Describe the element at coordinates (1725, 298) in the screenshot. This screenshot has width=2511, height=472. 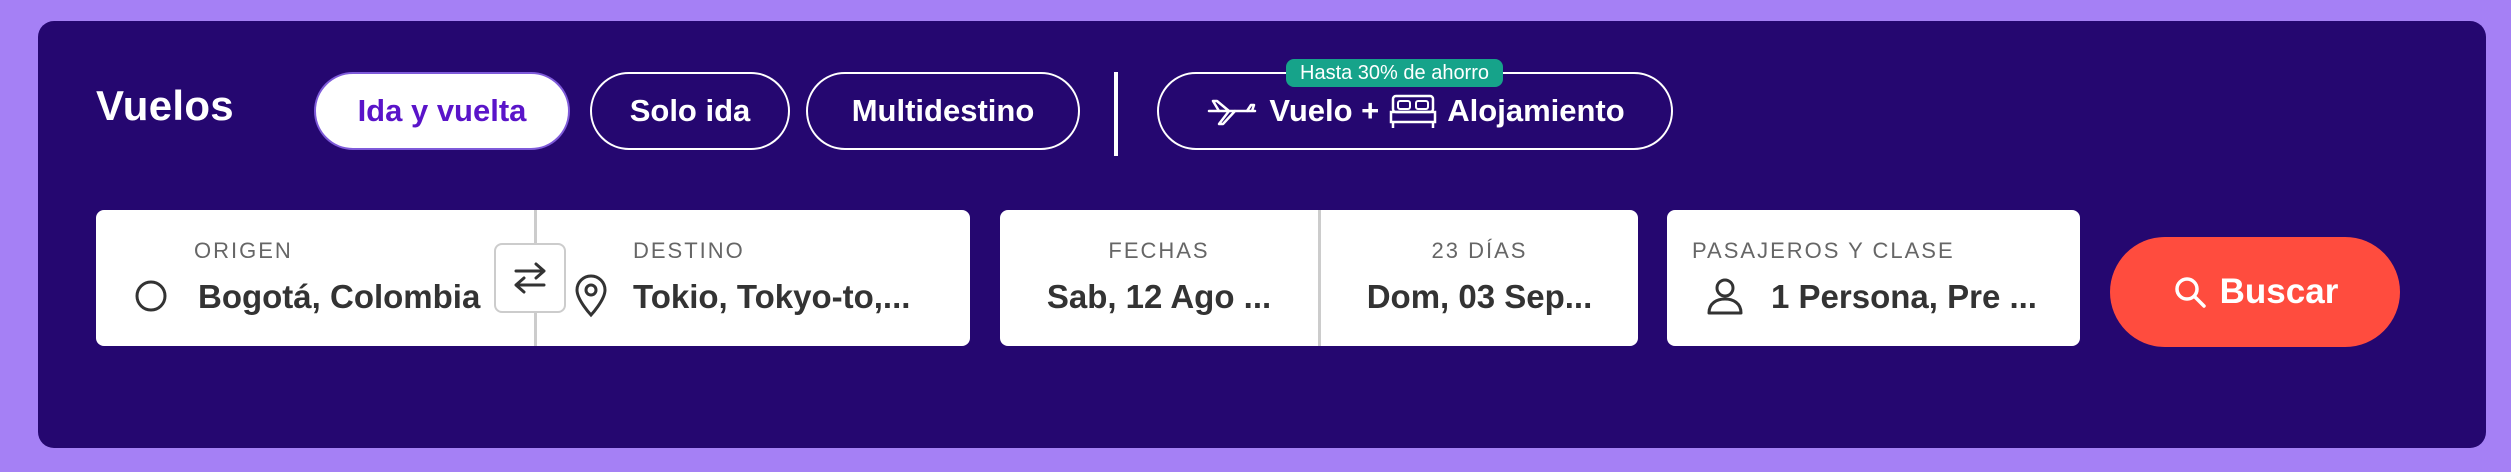
I see `person-icon` at that location.